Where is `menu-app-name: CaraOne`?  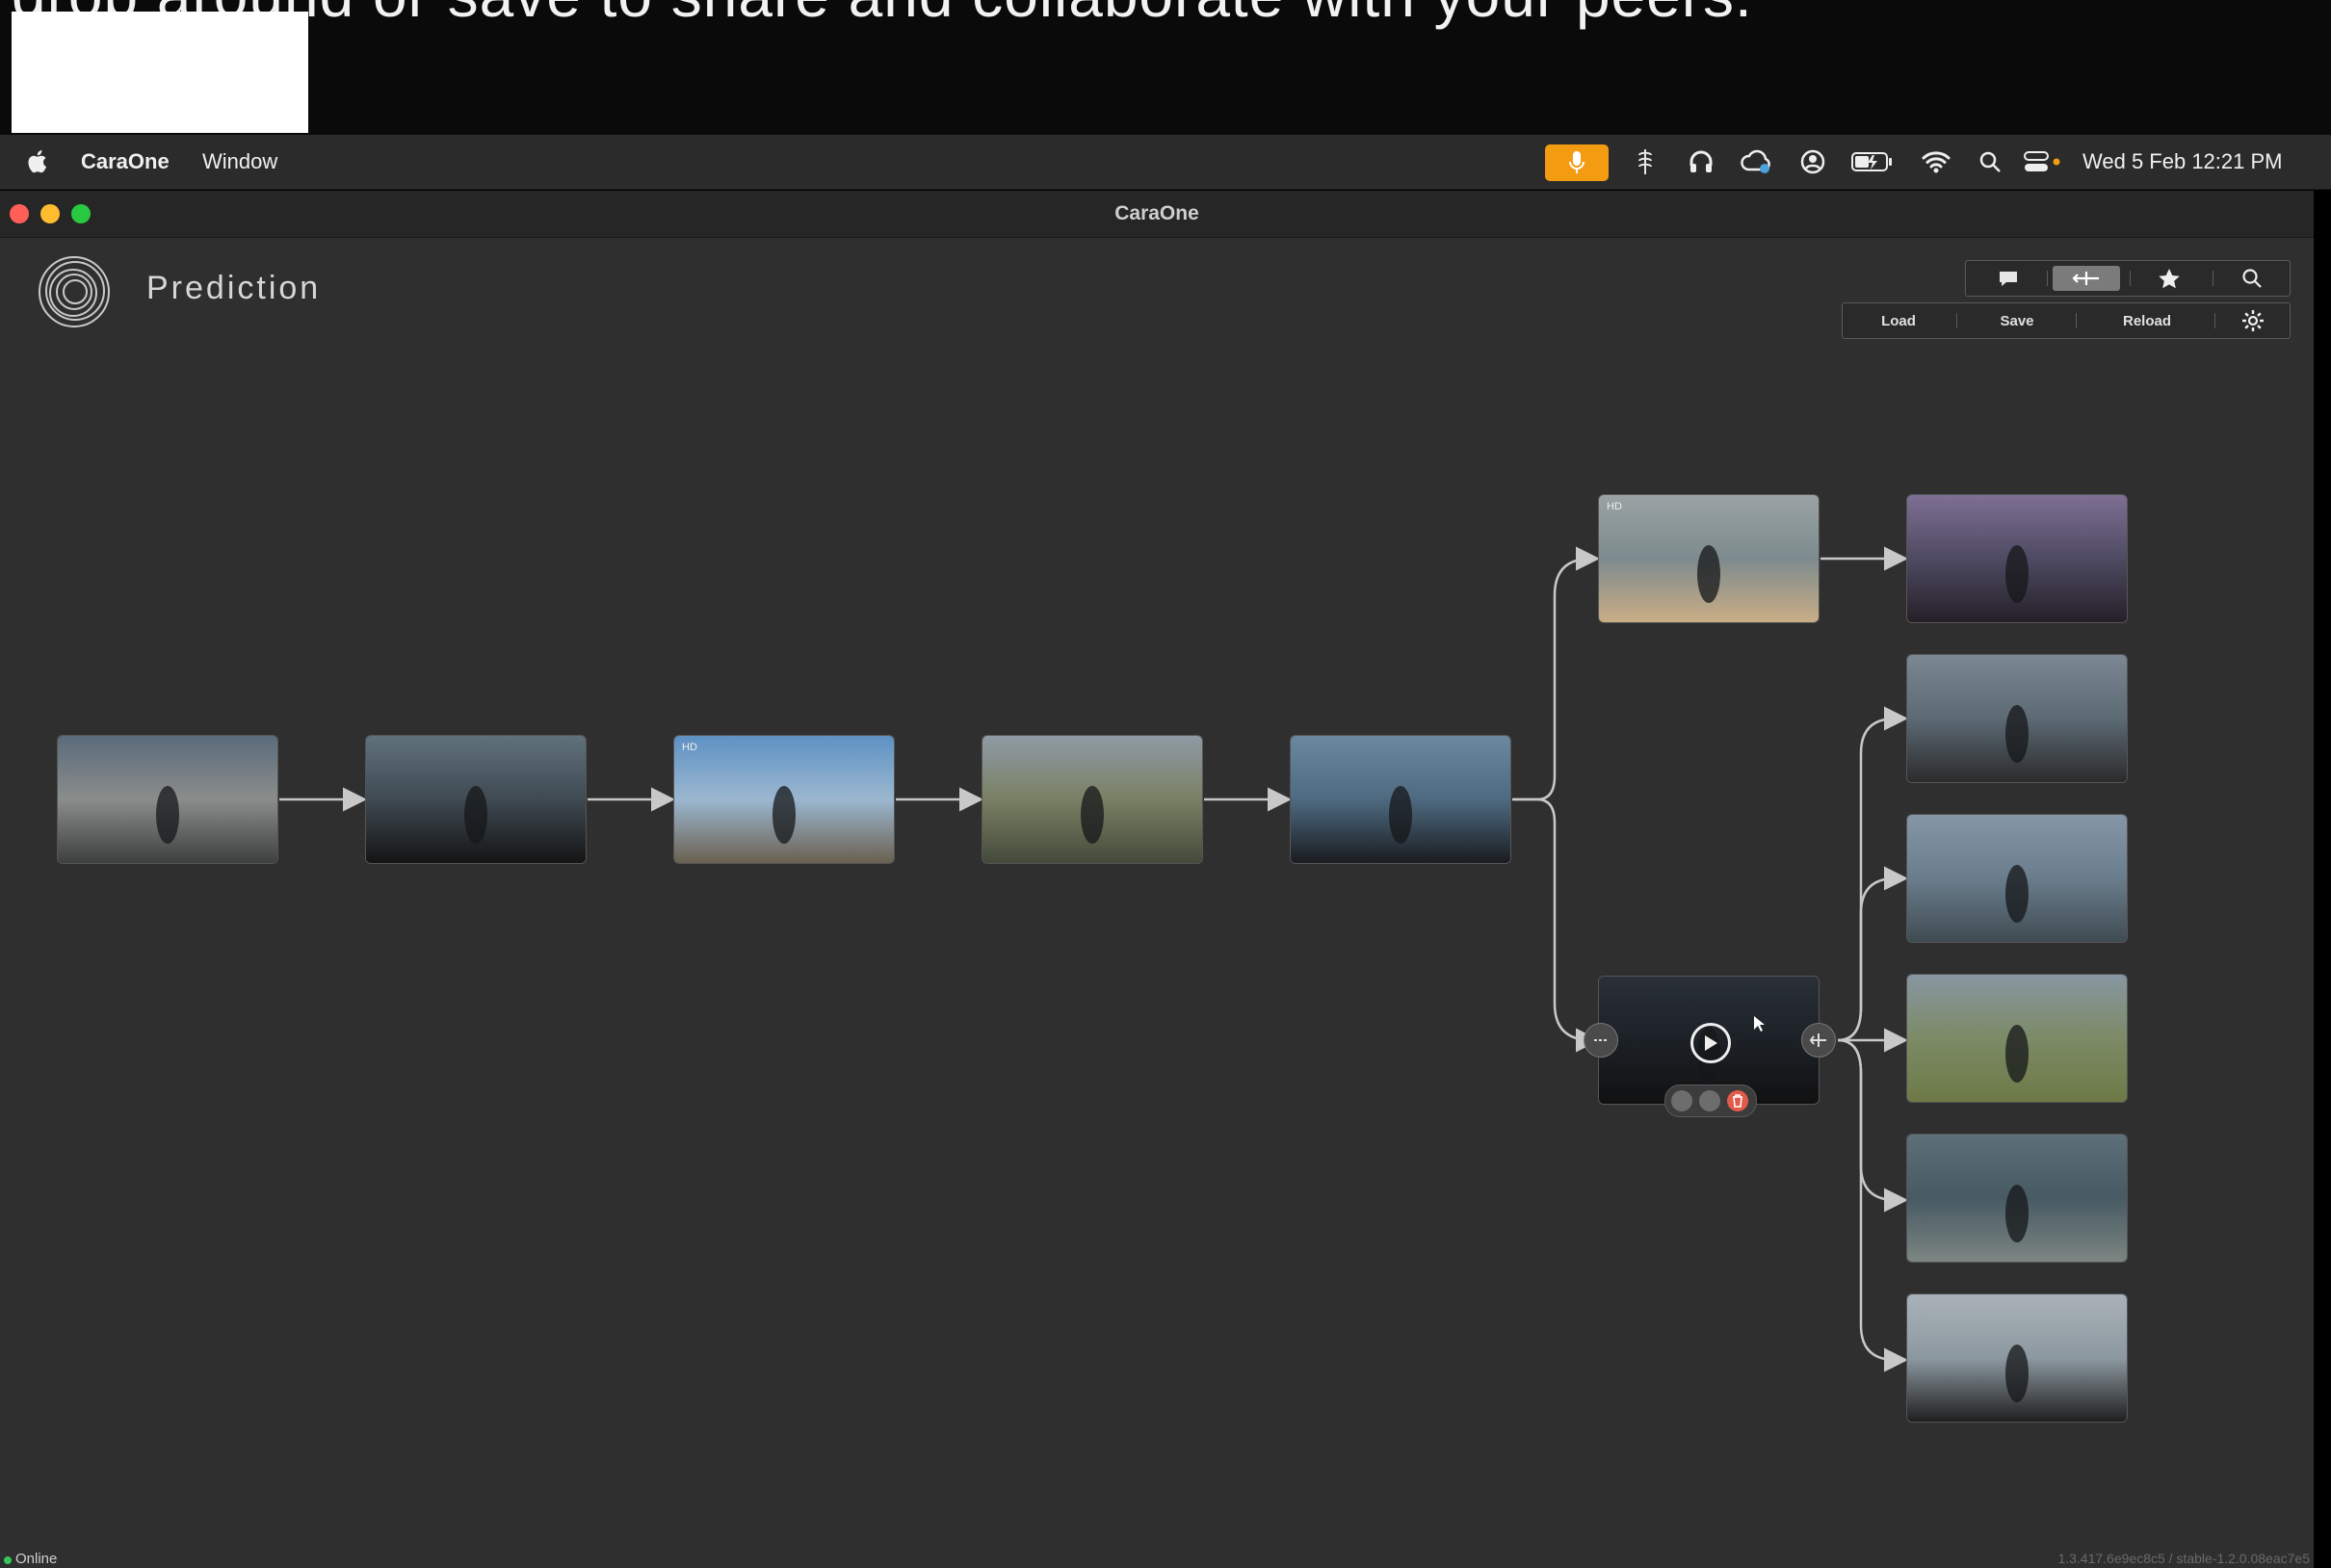 menu-app-name: CaraOne is located at coordinates (125, 162).